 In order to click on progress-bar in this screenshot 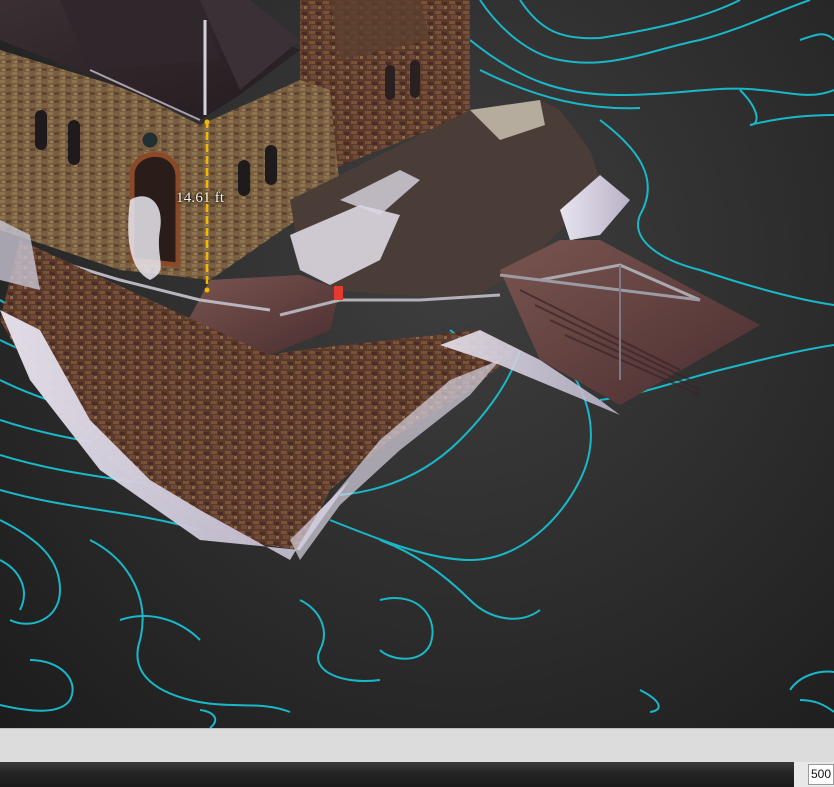, I will do `click(397, 774)`.